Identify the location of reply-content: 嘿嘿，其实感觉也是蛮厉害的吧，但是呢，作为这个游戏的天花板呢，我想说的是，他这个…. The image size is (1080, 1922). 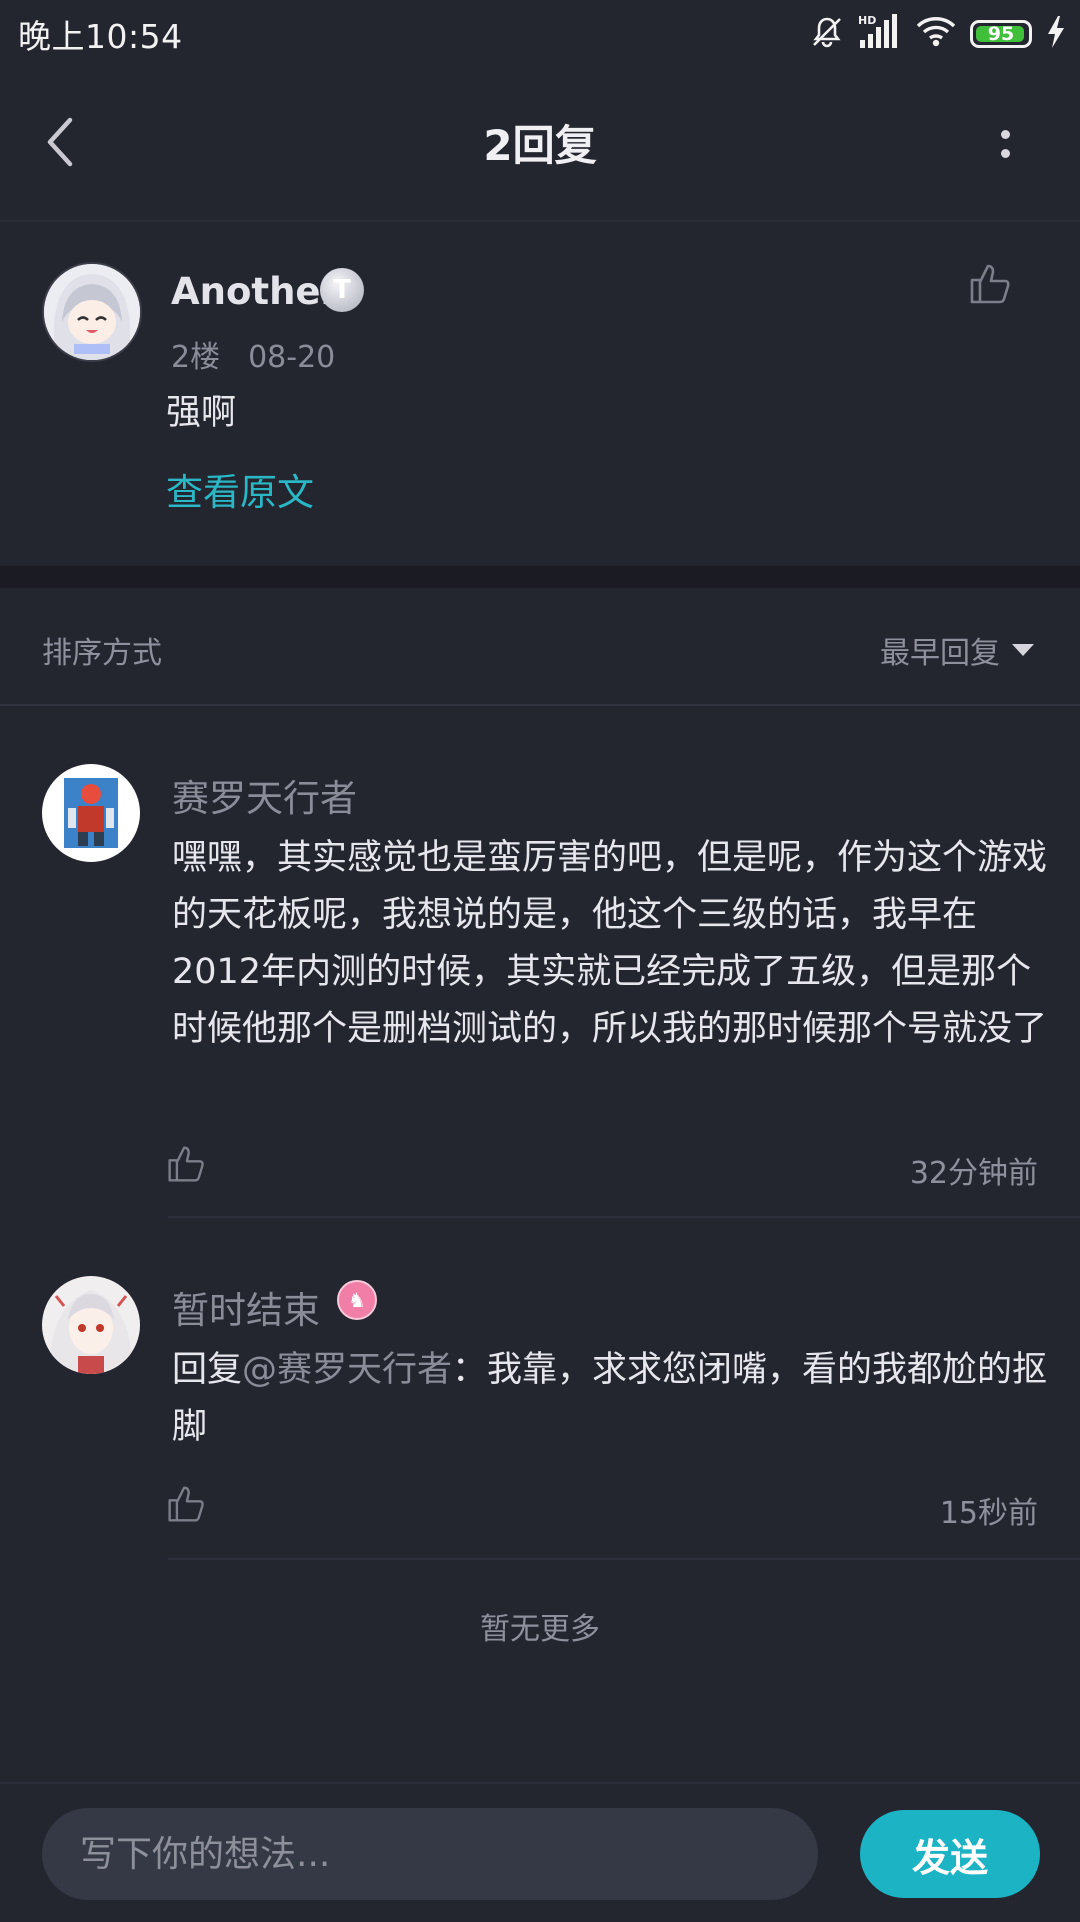
(610, 943).